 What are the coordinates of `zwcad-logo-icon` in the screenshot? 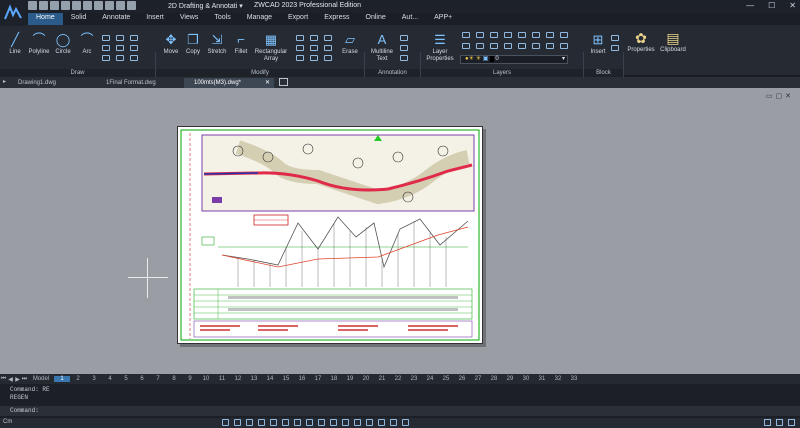 It's located at (13, 13).